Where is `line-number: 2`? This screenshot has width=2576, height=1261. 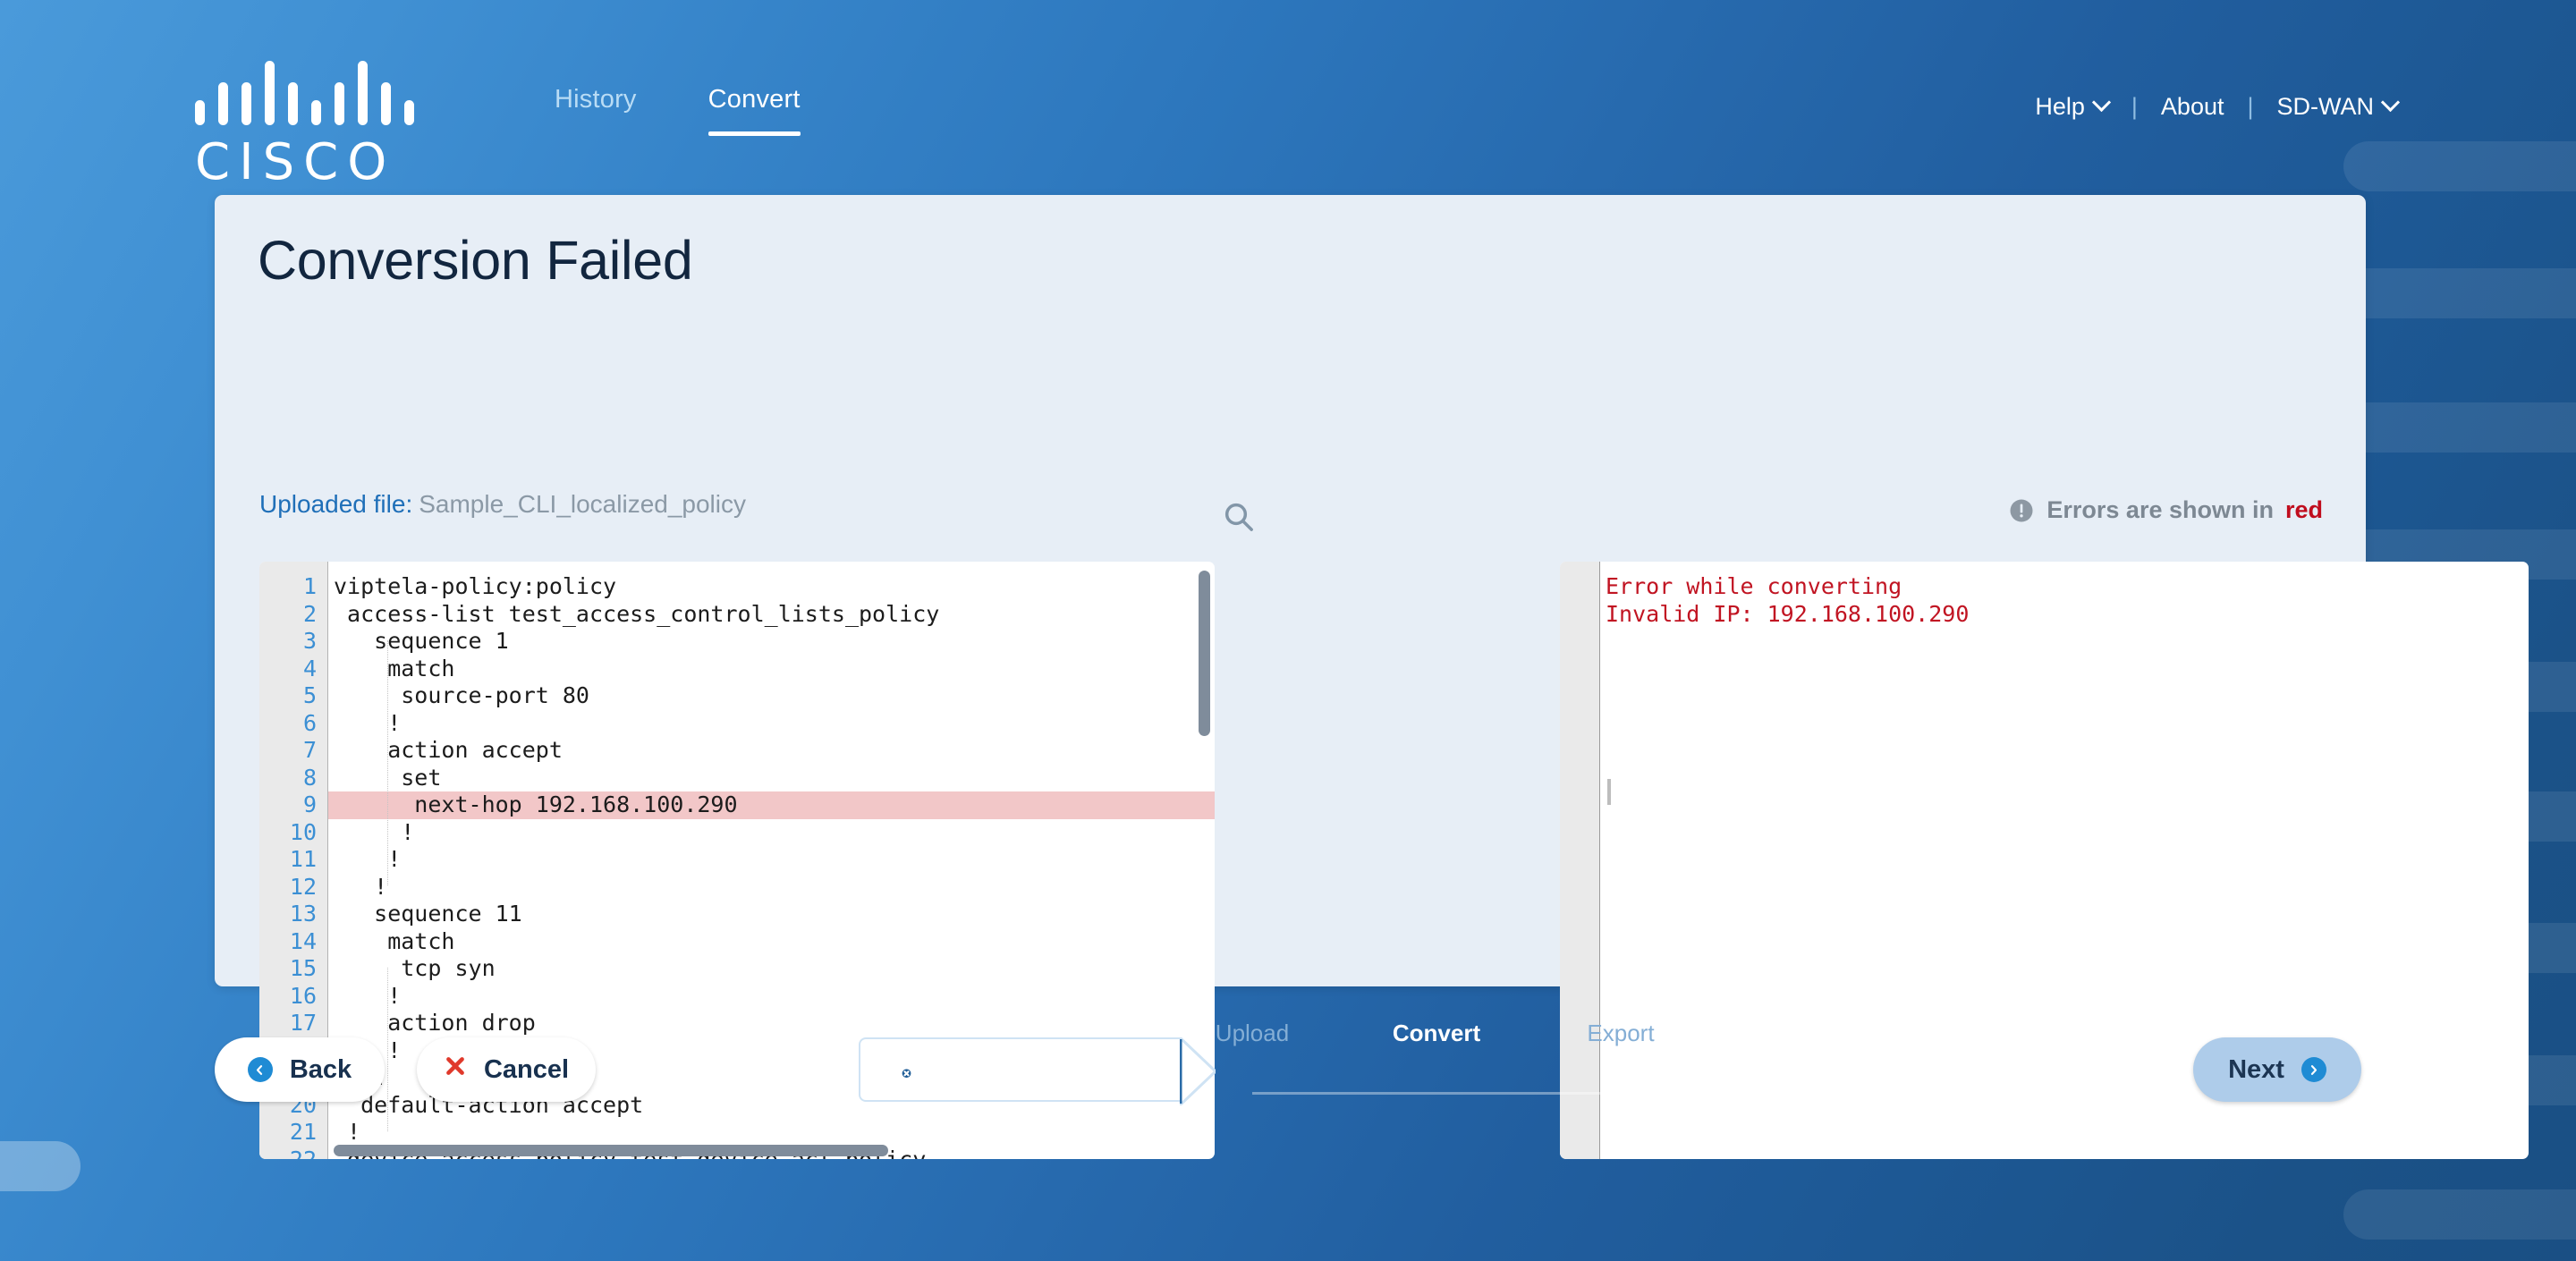 line-number: 2 is located at coordinates (309, 613).